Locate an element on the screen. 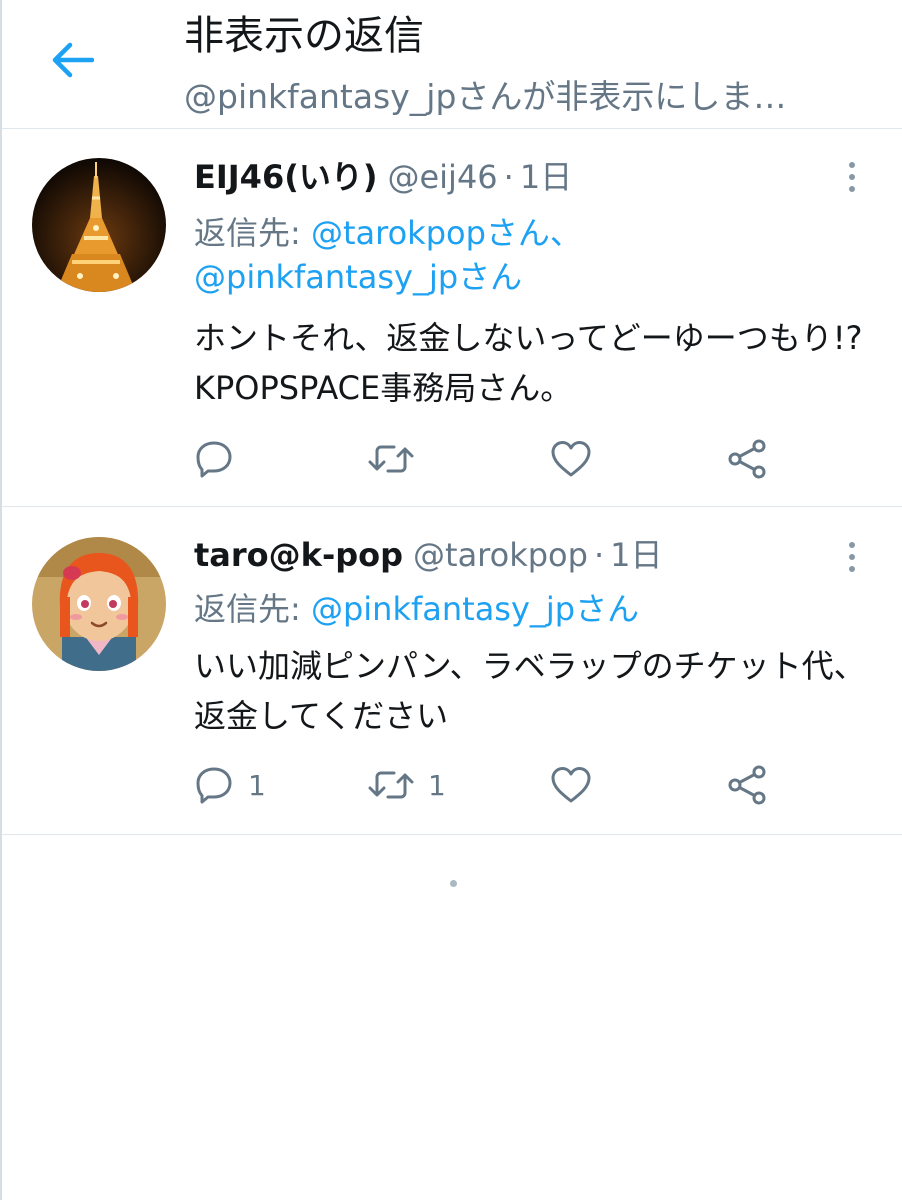 This screenshot has height=1200, width=902. reply-count: 1 is located at coordinates (257, 785).